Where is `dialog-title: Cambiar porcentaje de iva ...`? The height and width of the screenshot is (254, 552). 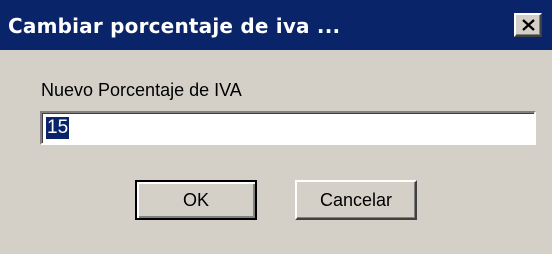
dialog-title: Cambiar porcentaje de iva ... is located at coordinates (174, 26).